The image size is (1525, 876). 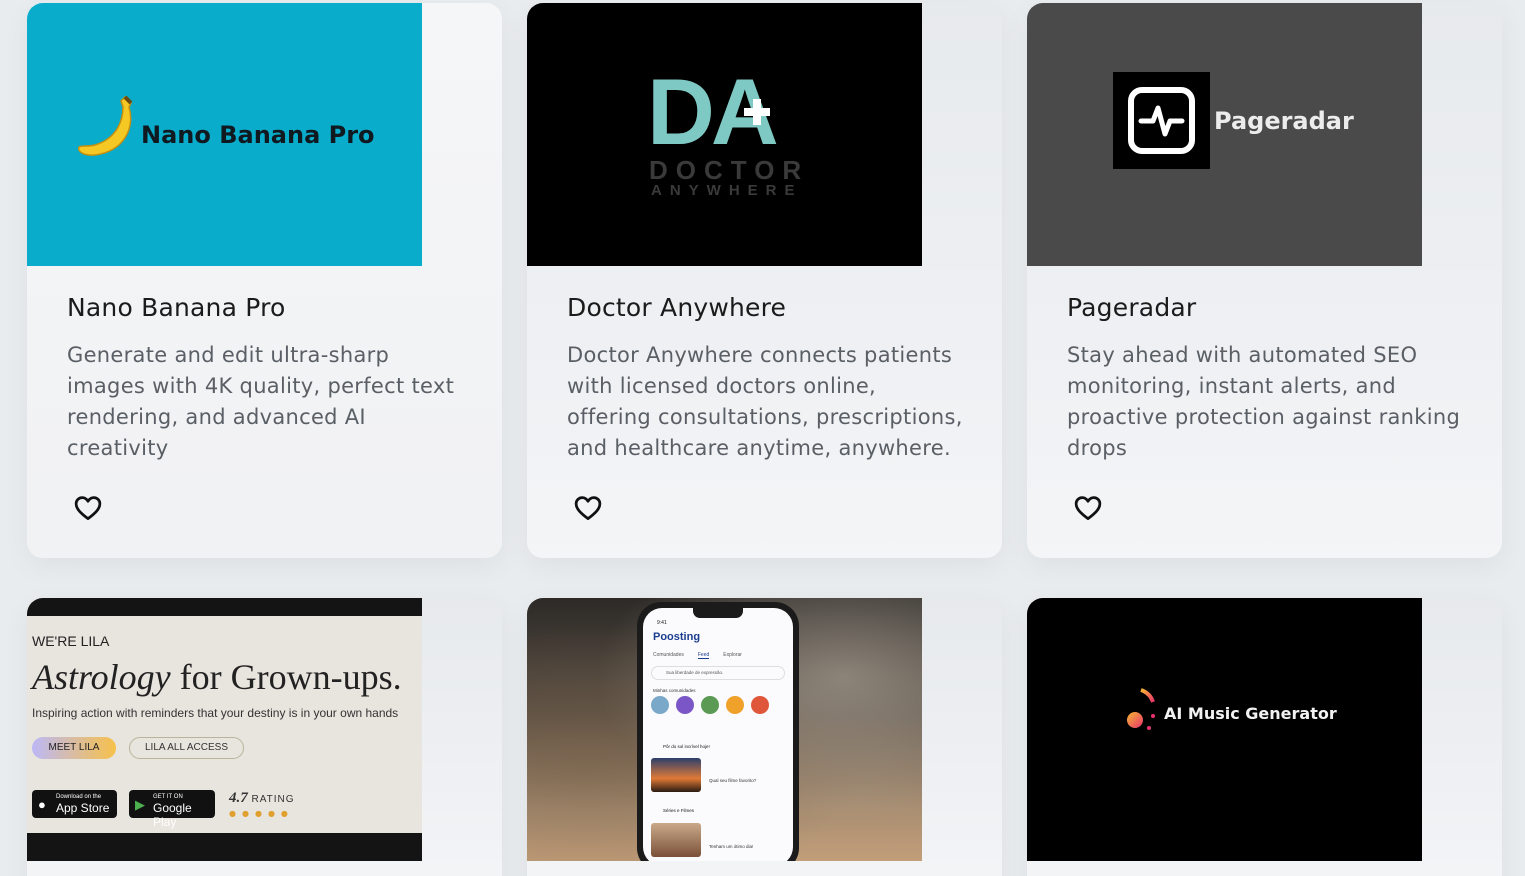 I want to click on card-title: Pageradar, so click(x=1131, y=307).